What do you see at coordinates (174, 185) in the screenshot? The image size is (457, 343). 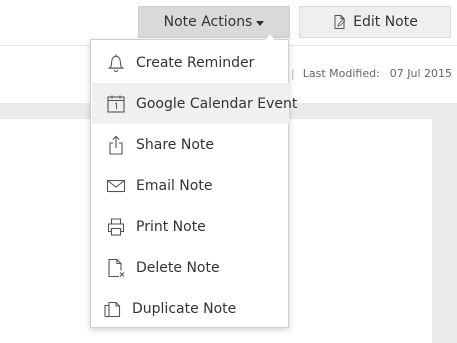 I see `menu-item-label: Email Note` at bounding box center [174, 185].